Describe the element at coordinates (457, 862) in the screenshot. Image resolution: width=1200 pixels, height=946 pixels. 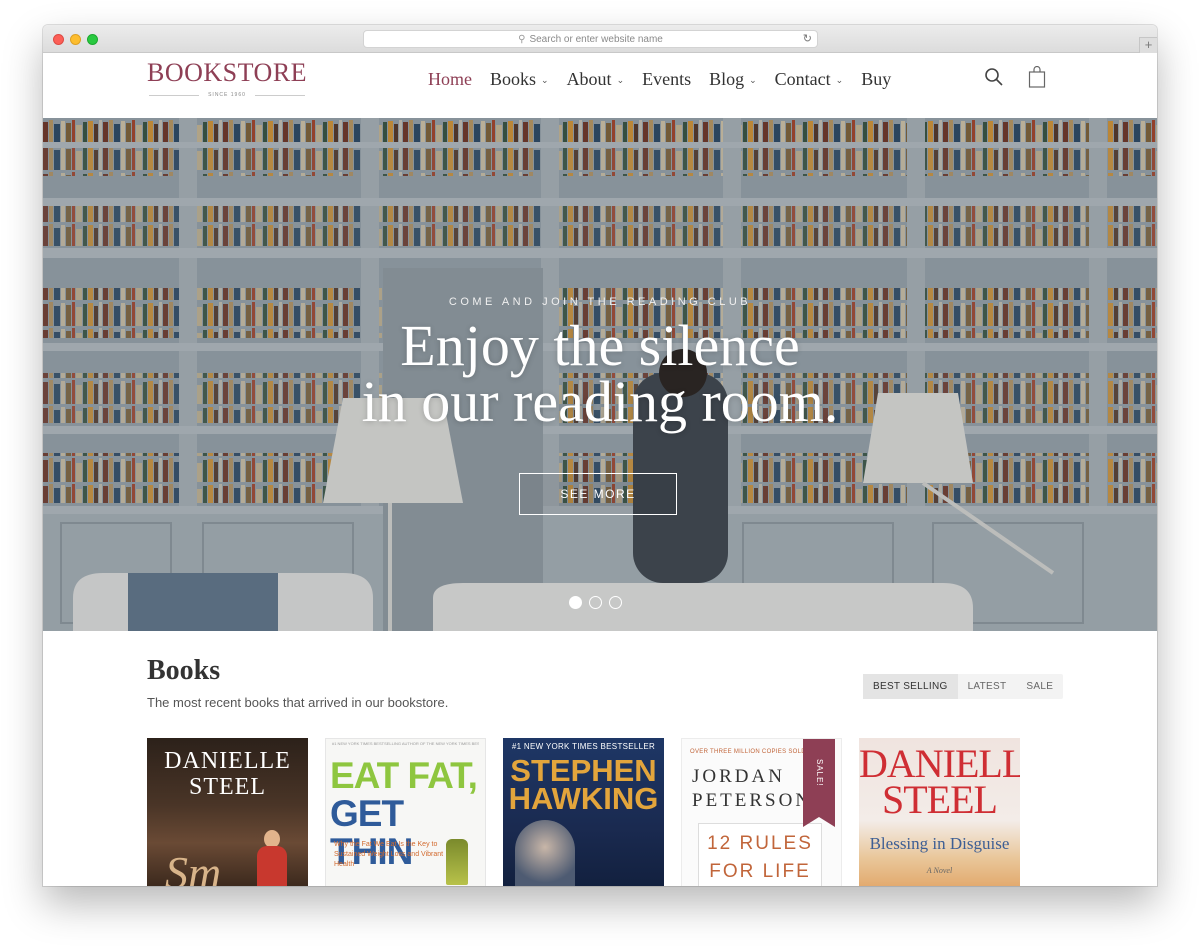
I see `olive-oil-bottle-illustration` at that location.